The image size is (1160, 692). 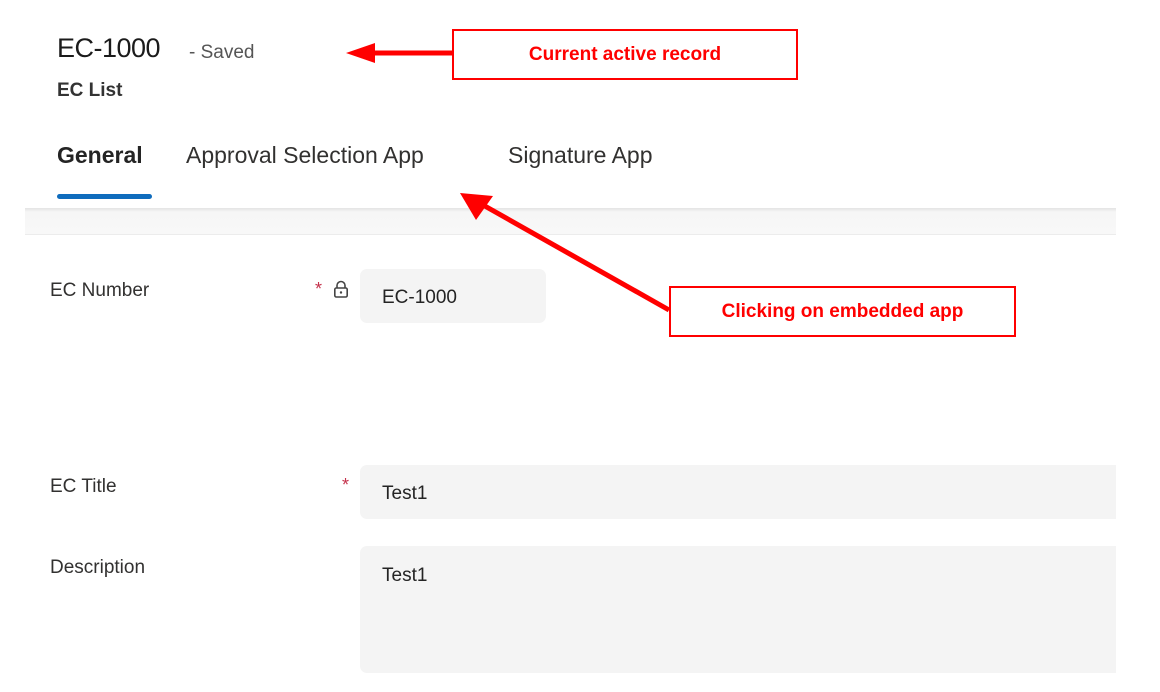 I want to click on tab-general: General, so click(x=100, y=155).